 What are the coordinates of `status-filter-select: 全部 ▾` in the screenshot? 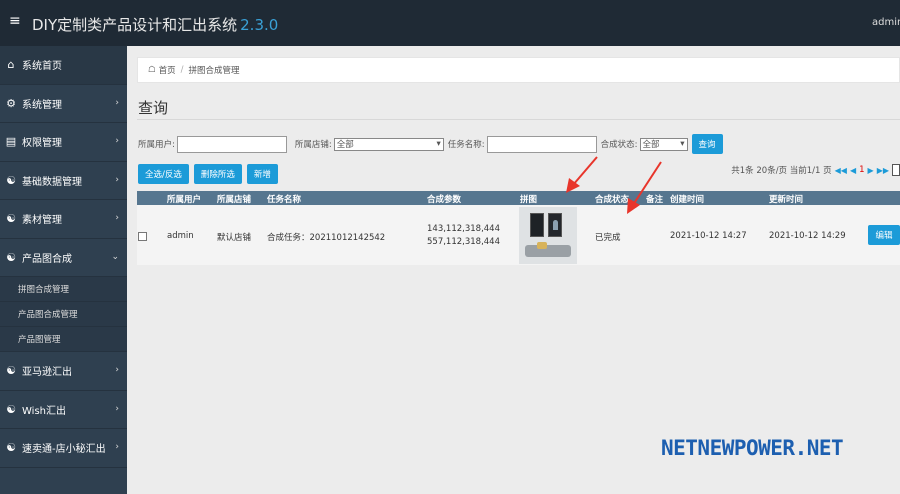 It's located at (663, 144).